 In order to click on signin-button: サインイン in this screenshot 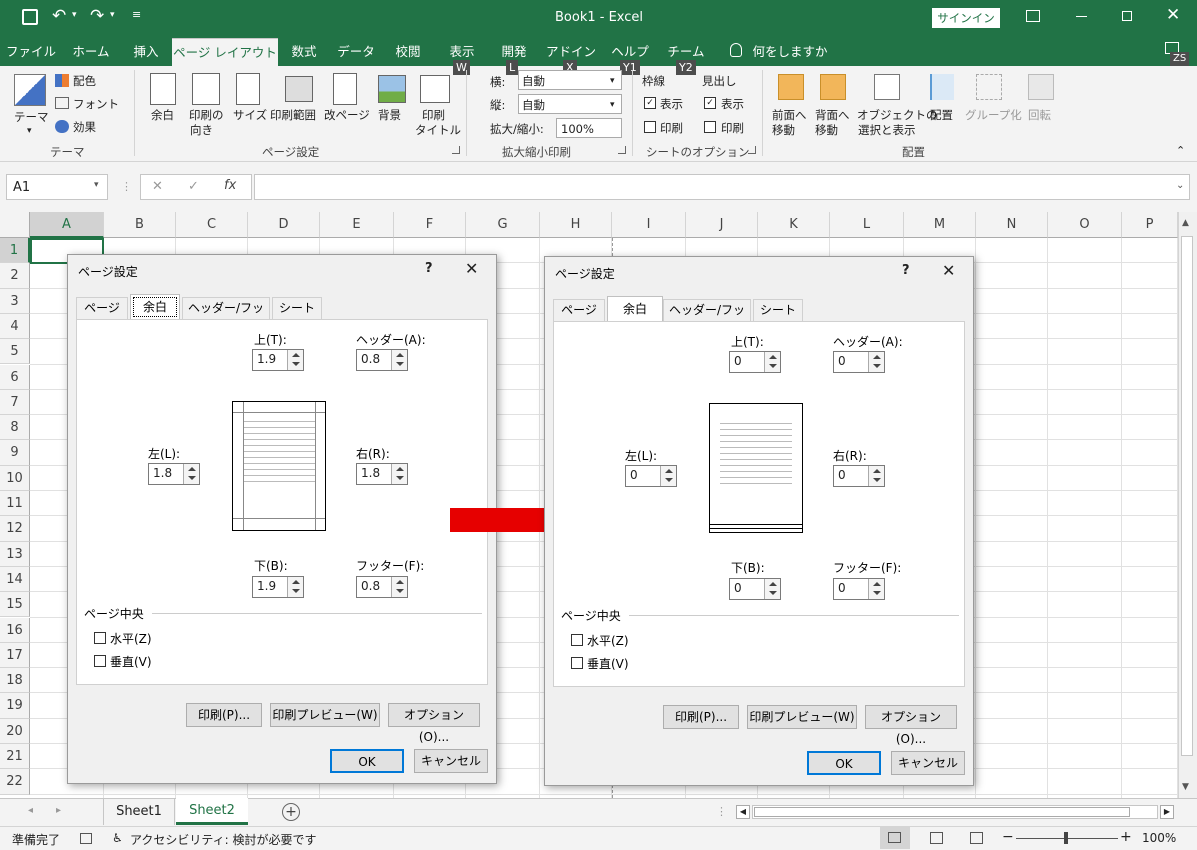, I will do `click(966, 18)`.